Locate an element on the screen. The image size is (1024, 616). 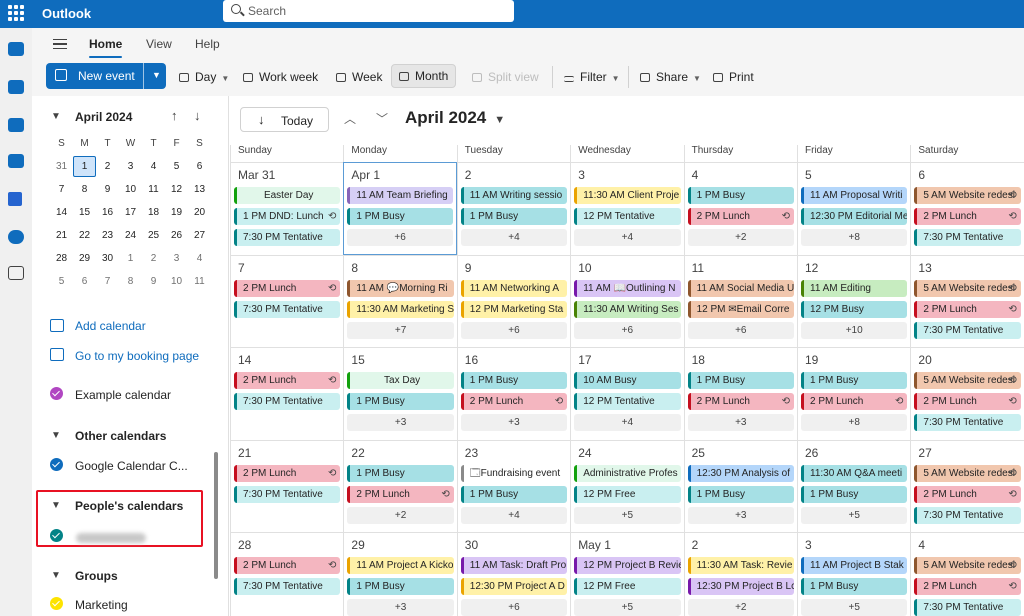
calendar-event: Easter Day is located at coordinates (287, 195).